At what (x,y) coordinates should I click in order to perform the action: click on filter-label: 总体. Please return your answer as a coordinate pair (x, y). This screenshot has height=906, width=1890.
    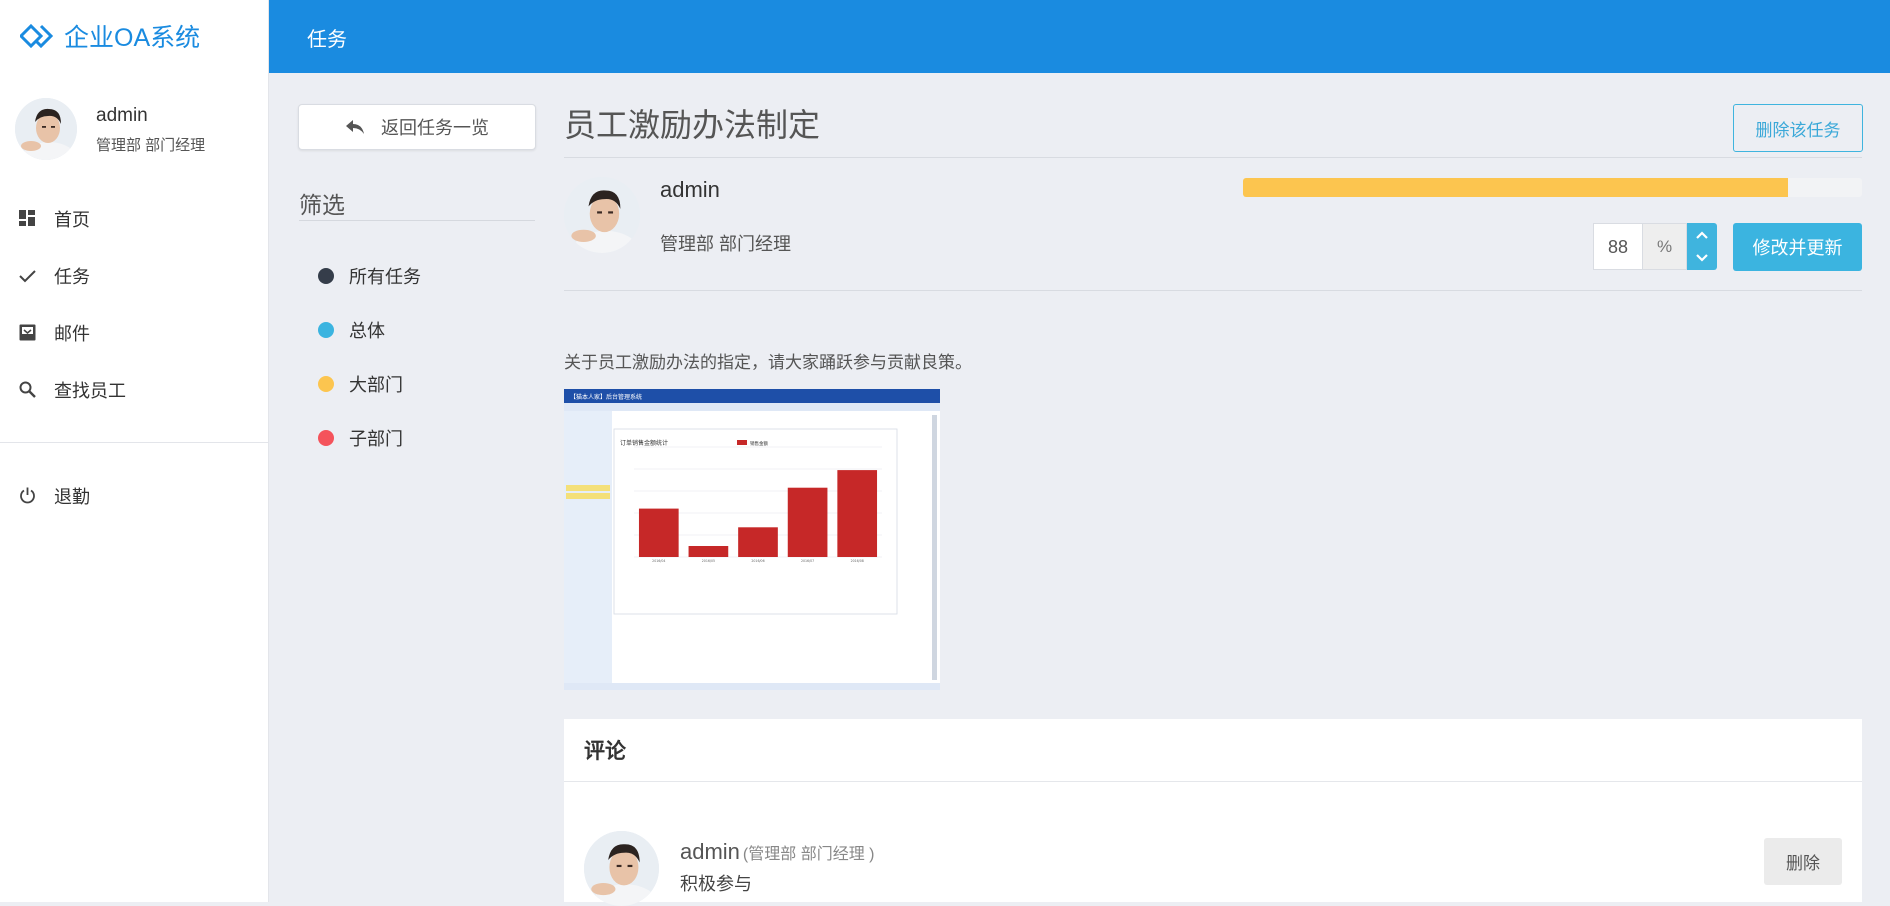
    Looking at the image, I should click on (367, 331).